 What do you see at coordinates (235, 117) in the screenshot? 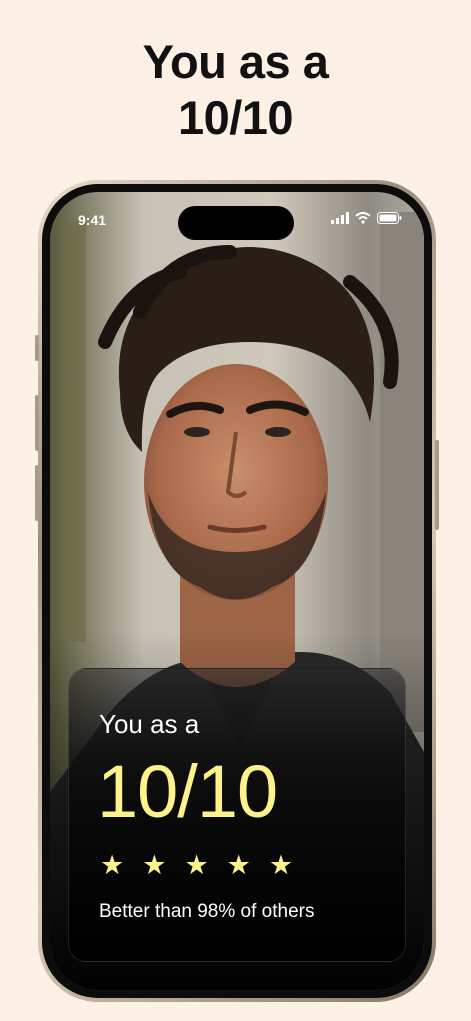
I see `headline-line-2: 10/10` at bounding box center [235, 117].